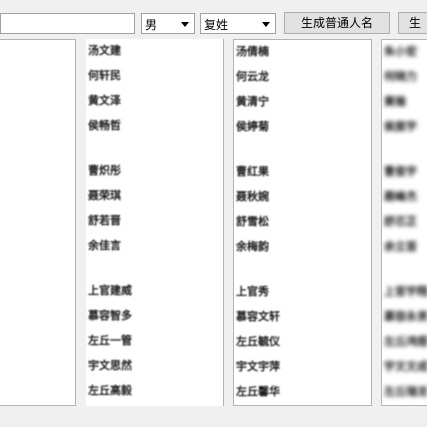 This screenshot has width=427, height=427. Describe the element at coordinates (412, 23) in the screenshot. I see `generate-button-cut: 生` at that location.